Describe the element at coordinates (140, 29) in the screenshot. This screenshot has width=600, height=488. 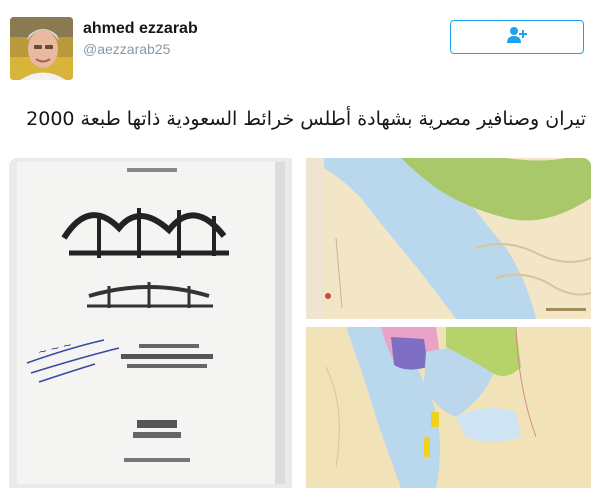
I see `display-name: ahmed ezzarab` at that location.